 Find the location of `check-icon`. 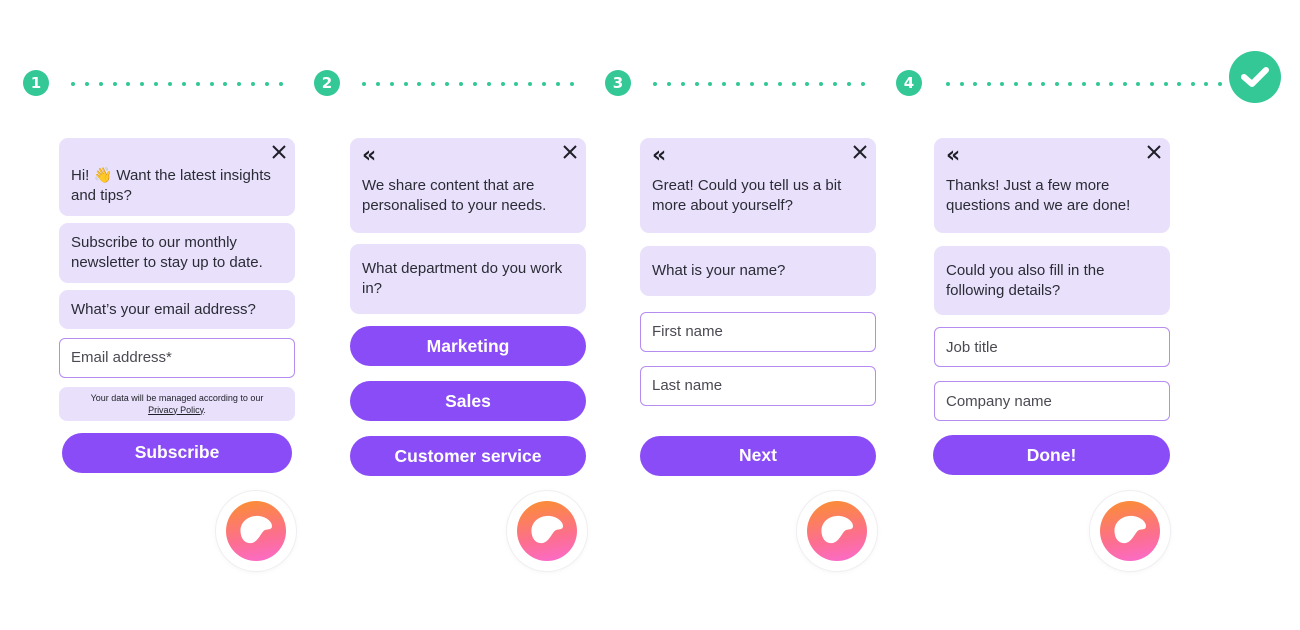

check-icon is located at coordinates (1255, 77).